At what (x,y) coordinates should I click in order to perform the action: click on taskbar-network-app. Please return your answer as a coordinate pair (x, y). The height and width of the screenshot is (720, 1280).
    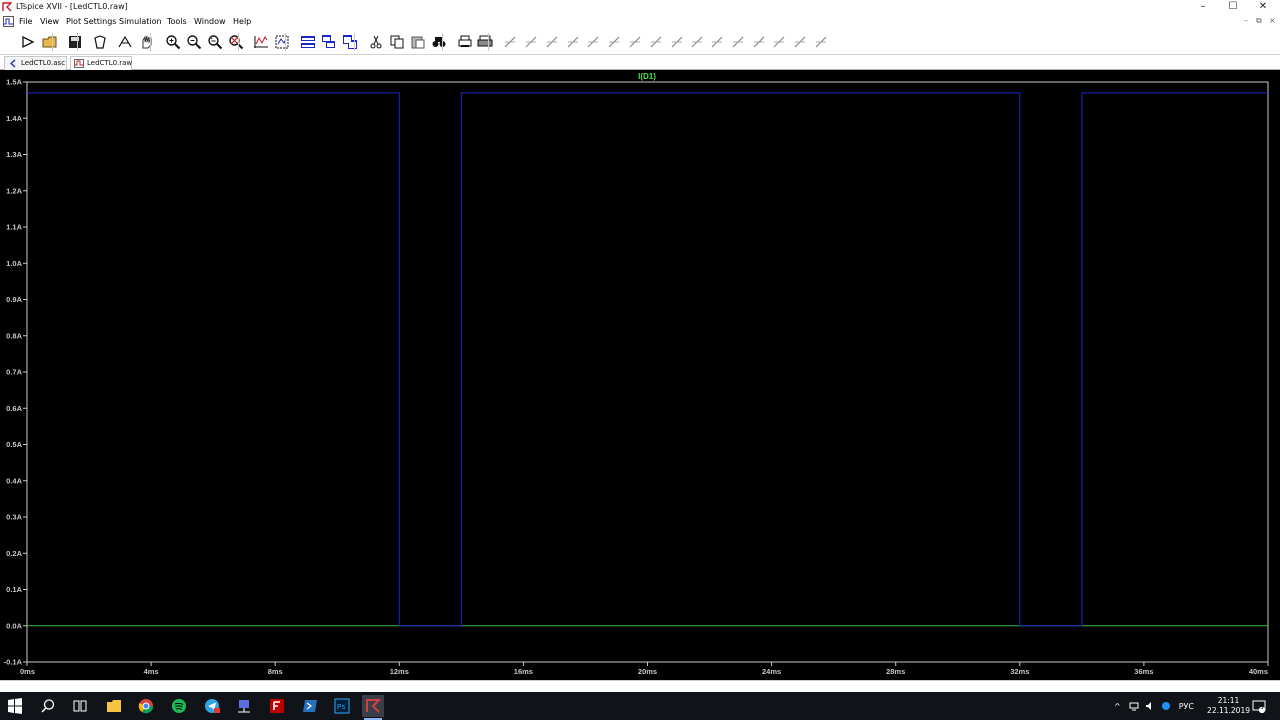
    Looking at the image, I should click on (244, 706).